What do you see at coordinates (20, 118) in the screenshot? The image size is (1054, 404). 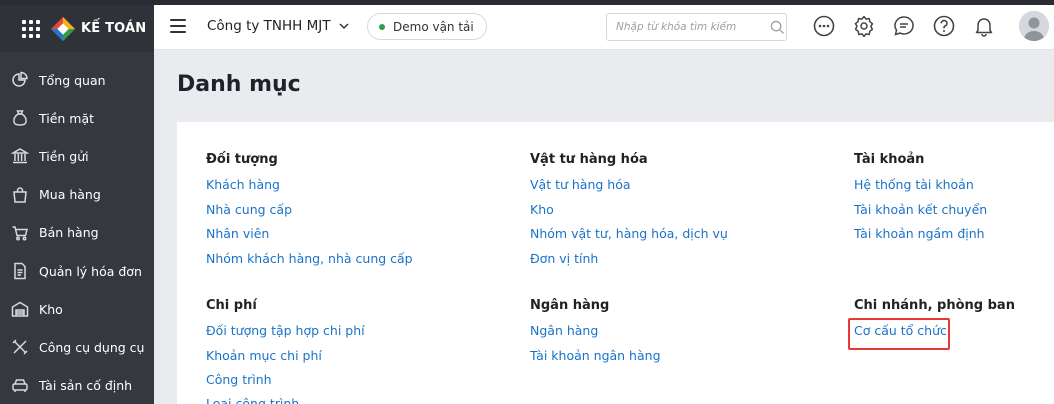 I see `money-bag-icon` at bounding box center [20, 118].